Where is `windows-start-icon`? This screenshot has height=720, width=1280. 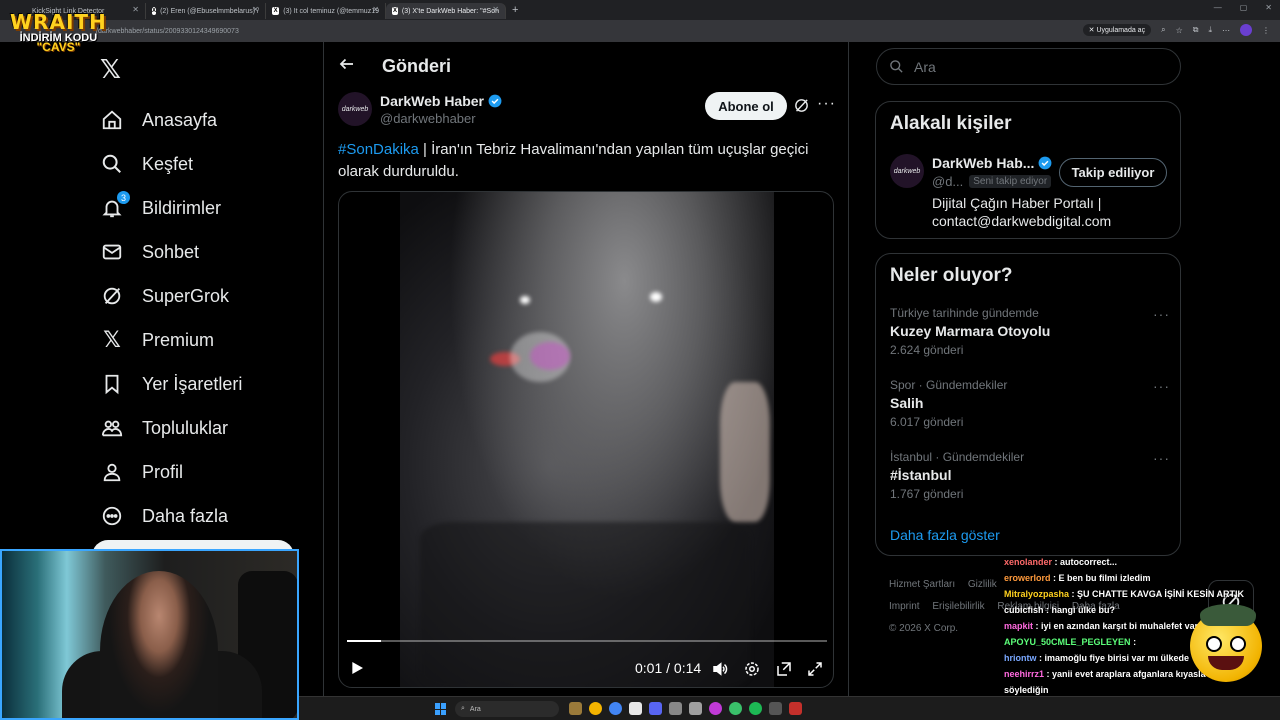
windows-start-icon is located at coordinates (441, 709).